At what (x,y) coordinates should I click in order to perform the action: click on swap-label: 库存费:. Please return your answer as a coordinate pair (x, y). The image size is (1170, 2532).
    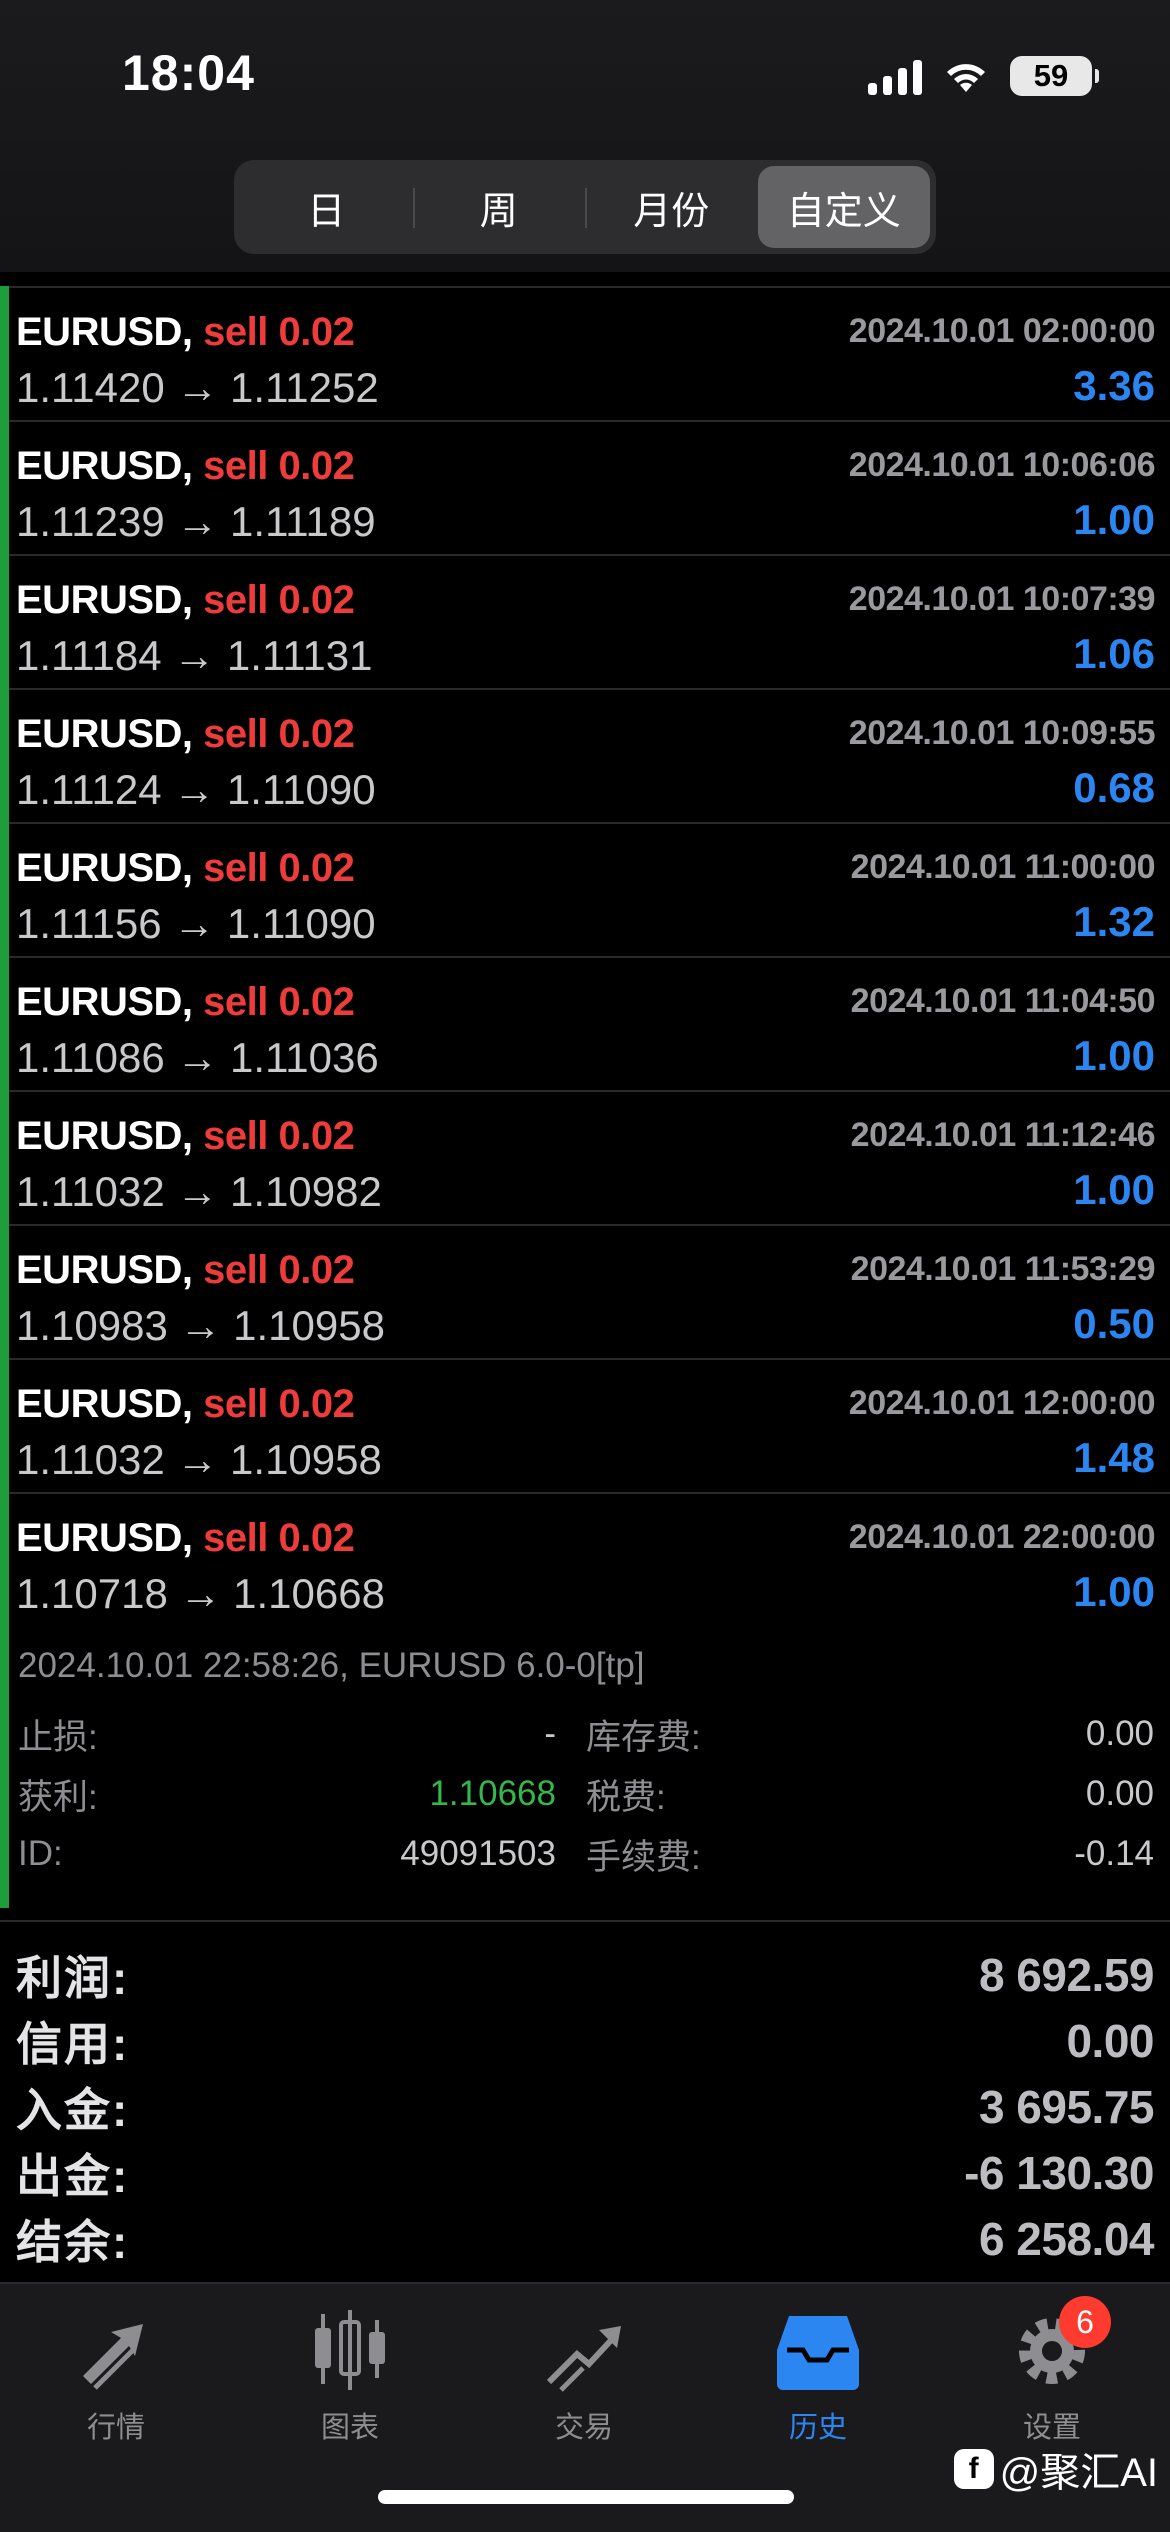
    Looking at the image, I should click on (643, 1737).